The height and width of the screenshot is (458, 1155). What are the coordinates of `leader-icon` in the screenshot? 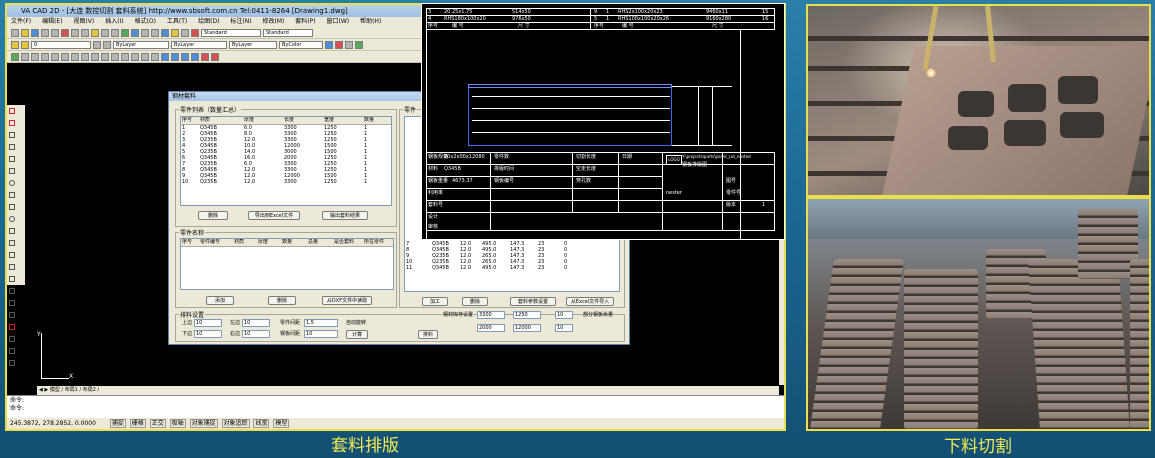 It's located at (12, 351).